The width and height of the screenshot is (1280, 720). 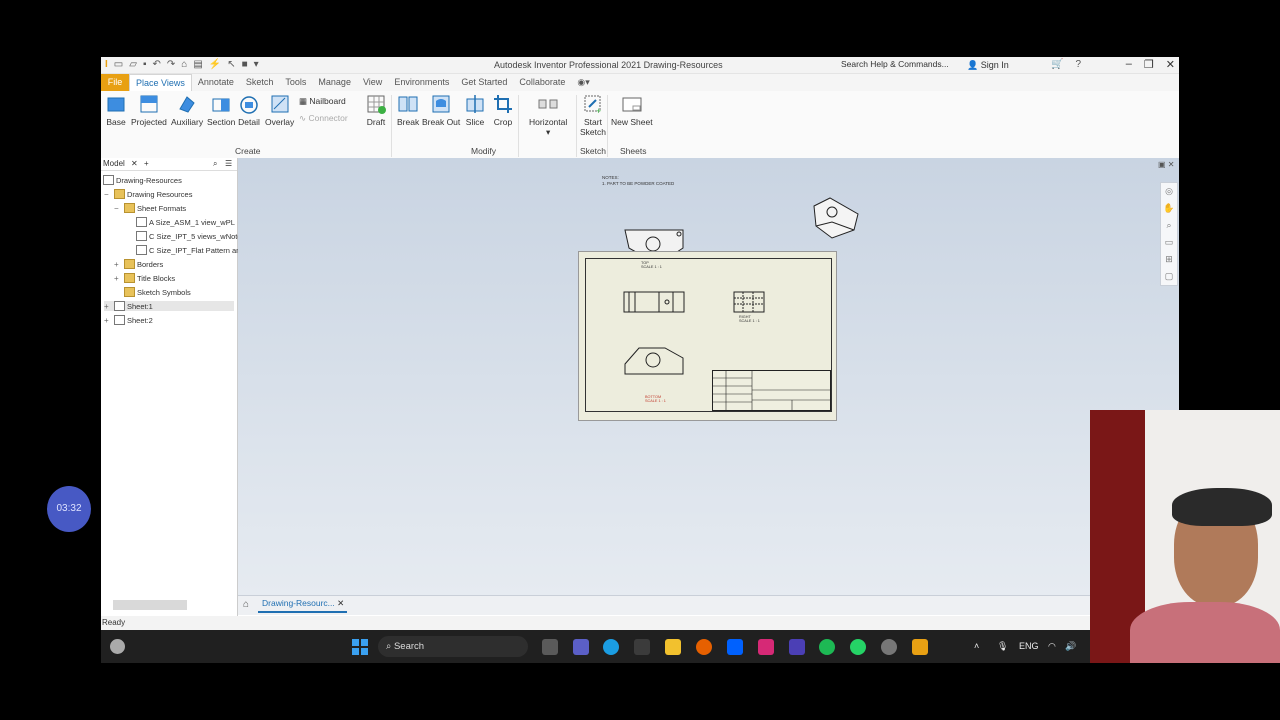 What do you see at coordinates (441, 110) in the screenshot?
I see `break-out-button: Break Out` at bounding box center [441, 110].